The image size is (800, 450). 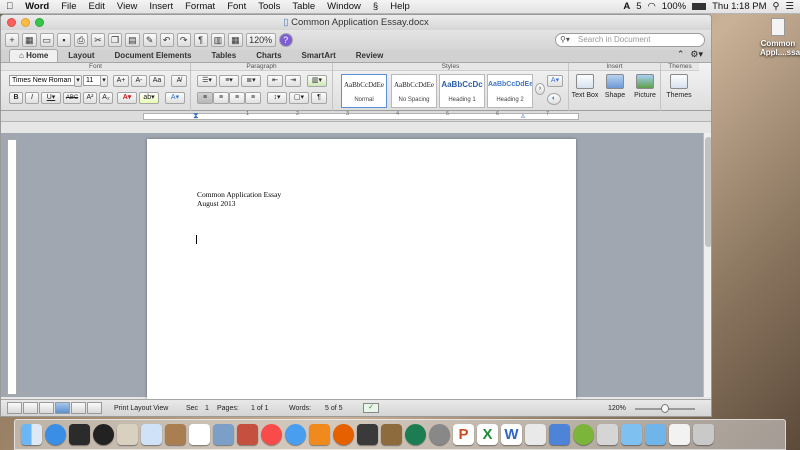 What do you see at coordinates (391, 434) in the screenshot?
I see `garageband-icon` at bounding box center [391, 434].